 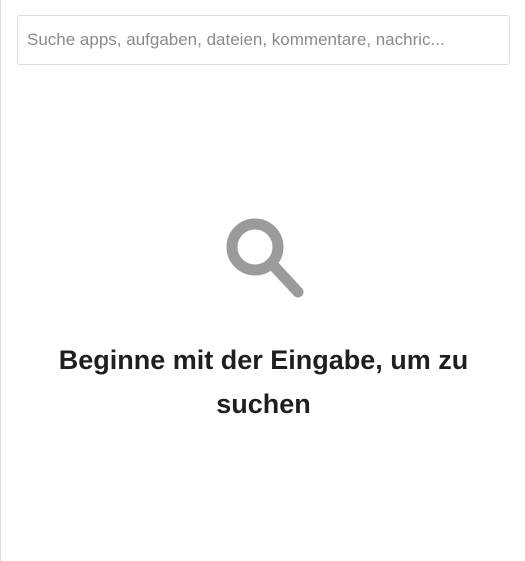 I want to click on search-input, so click(x=263, y=40).